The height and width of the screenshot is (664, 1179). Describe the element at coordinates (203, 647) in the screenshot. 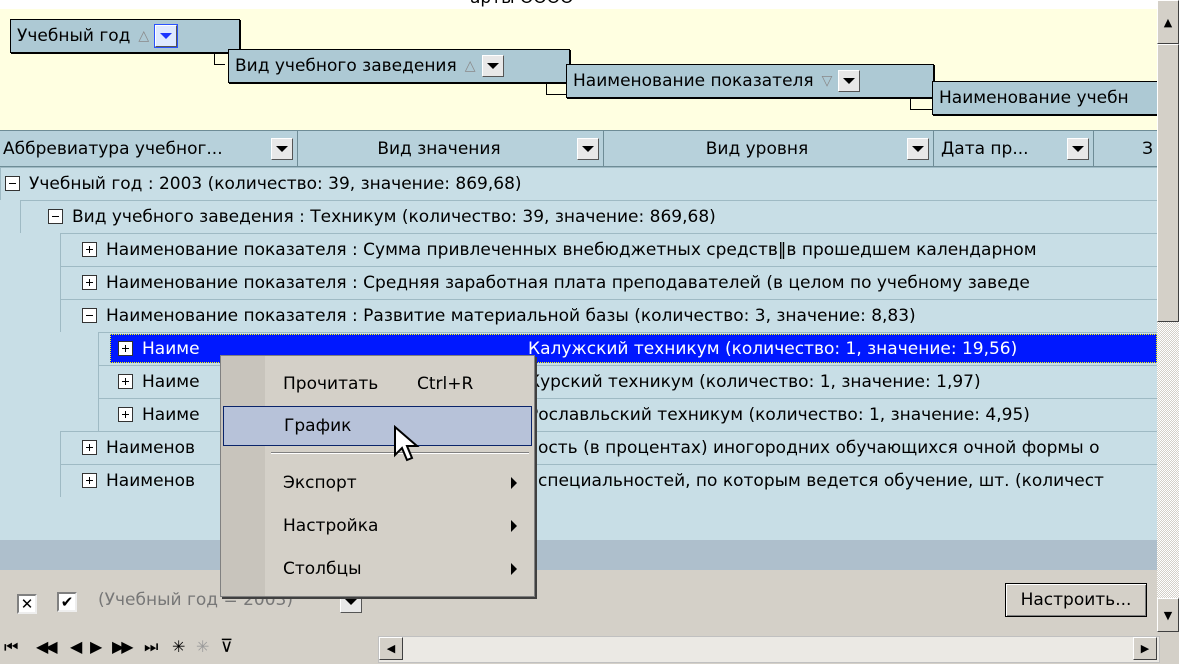

I see `delete-record-icon: ✳` at that location.